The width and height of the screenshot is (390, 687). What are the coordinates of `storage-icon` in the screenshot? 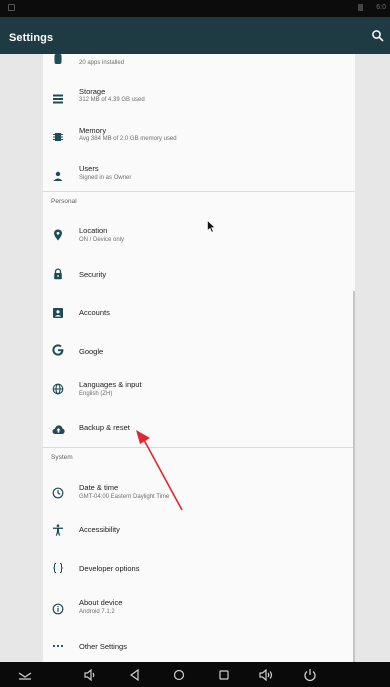 It's located at (58, 99).